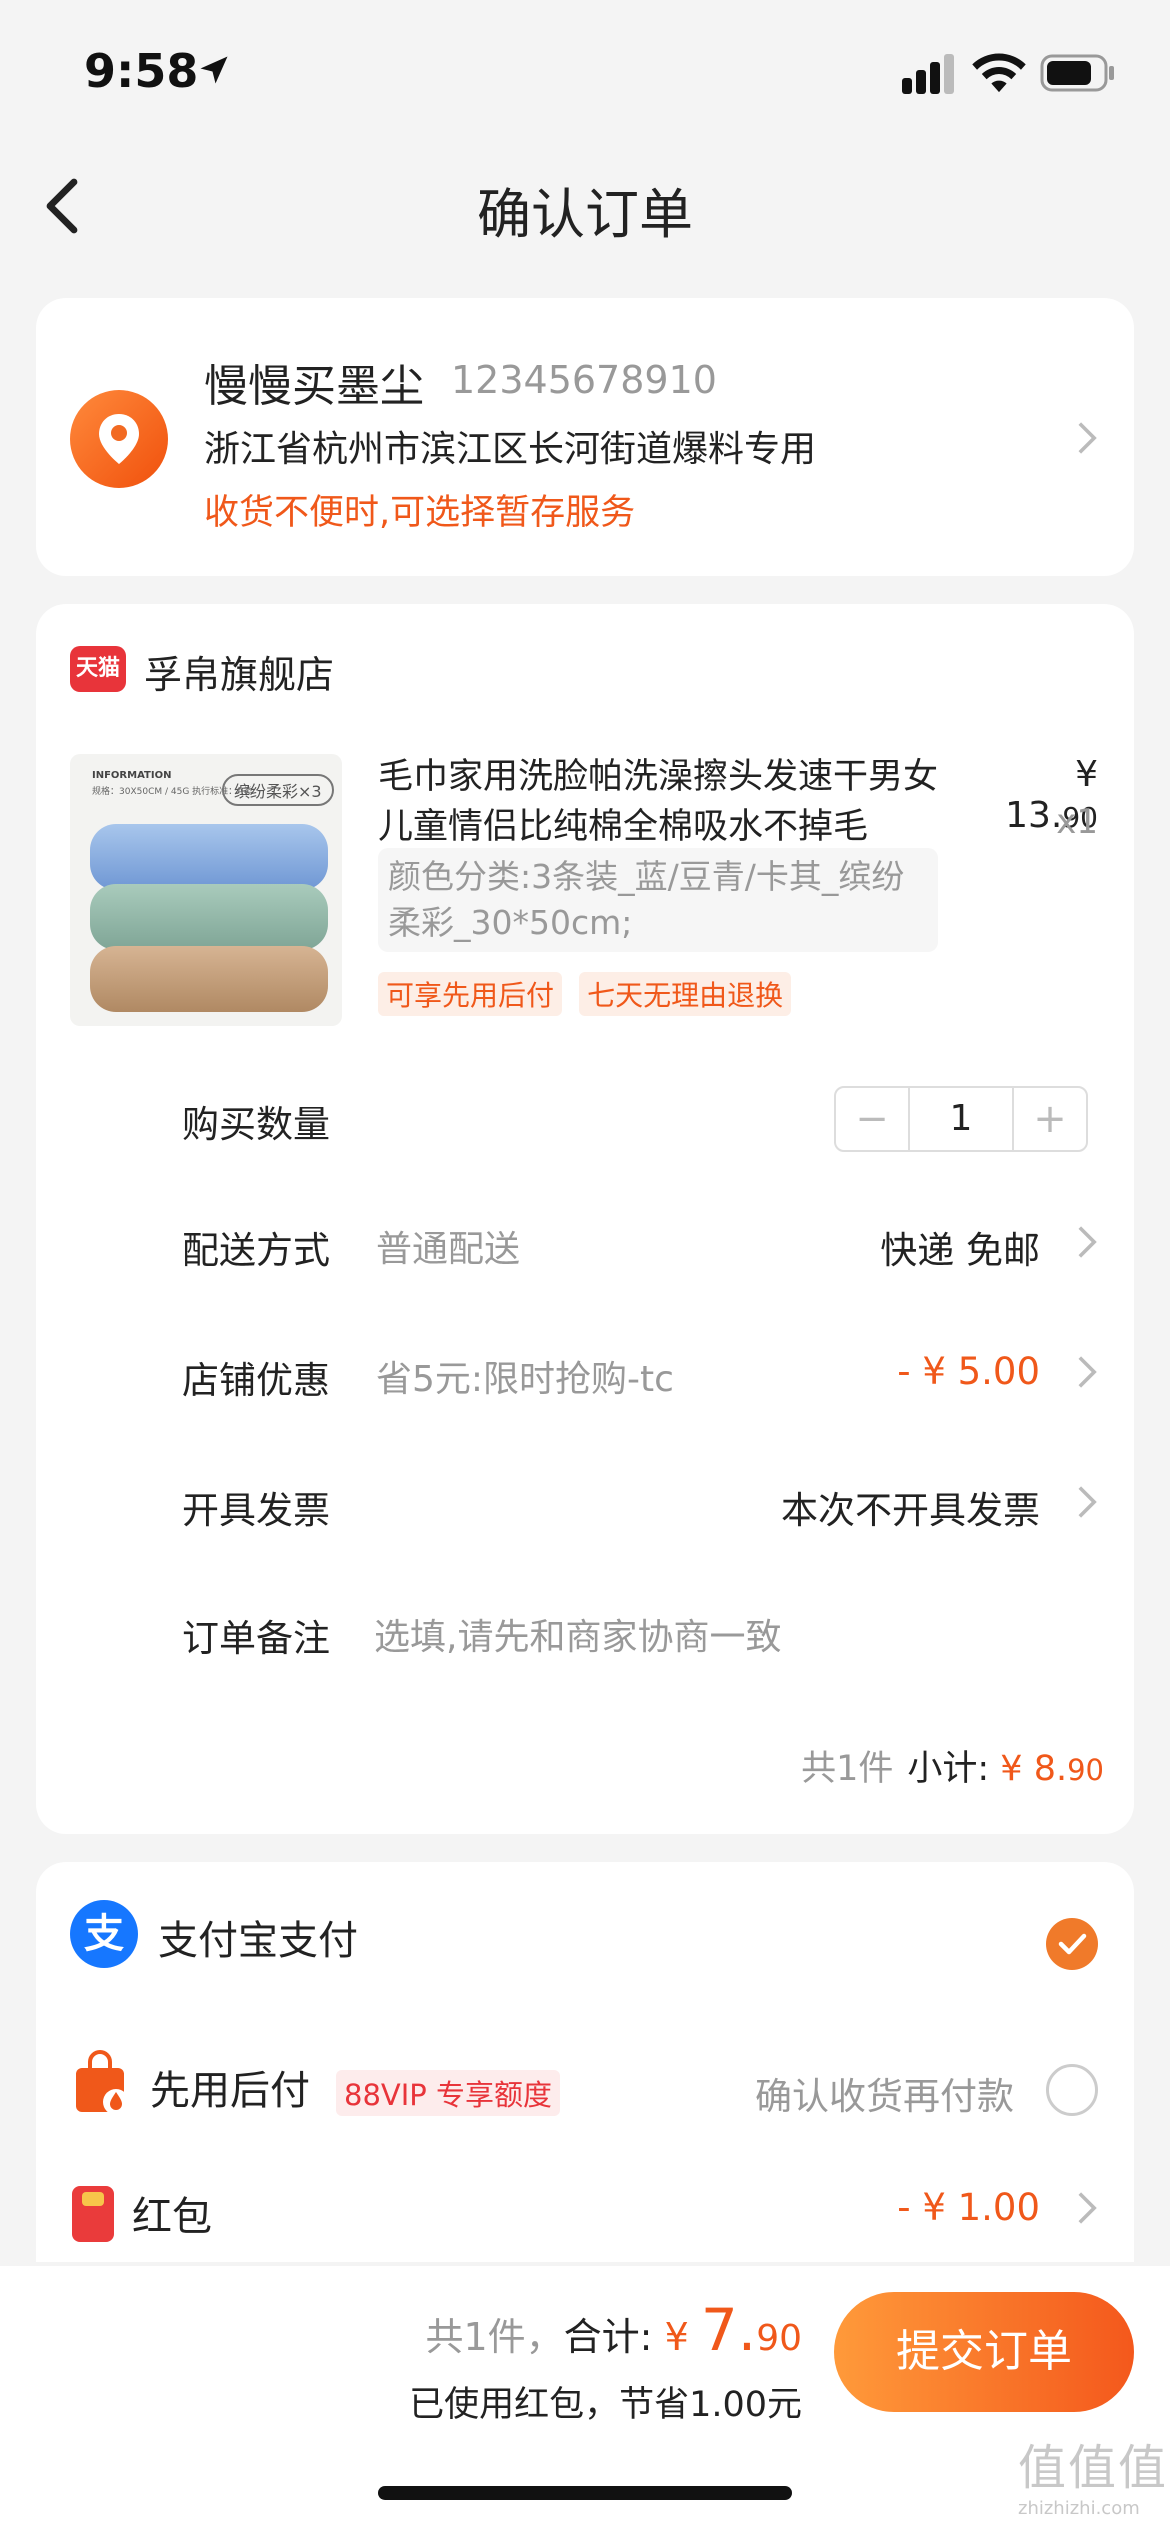  What do you see at coordinates (728, 2330) in the screenshot?
I see `total-amount-main: 7.` at bounding box center [728, 2330].